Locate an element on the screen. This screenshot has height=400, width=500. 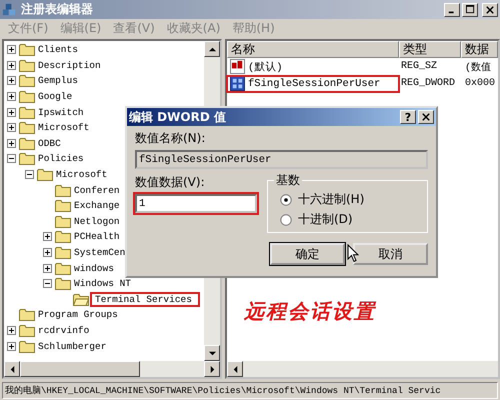
value-data: (数值 is located at coordinates (478, 67).